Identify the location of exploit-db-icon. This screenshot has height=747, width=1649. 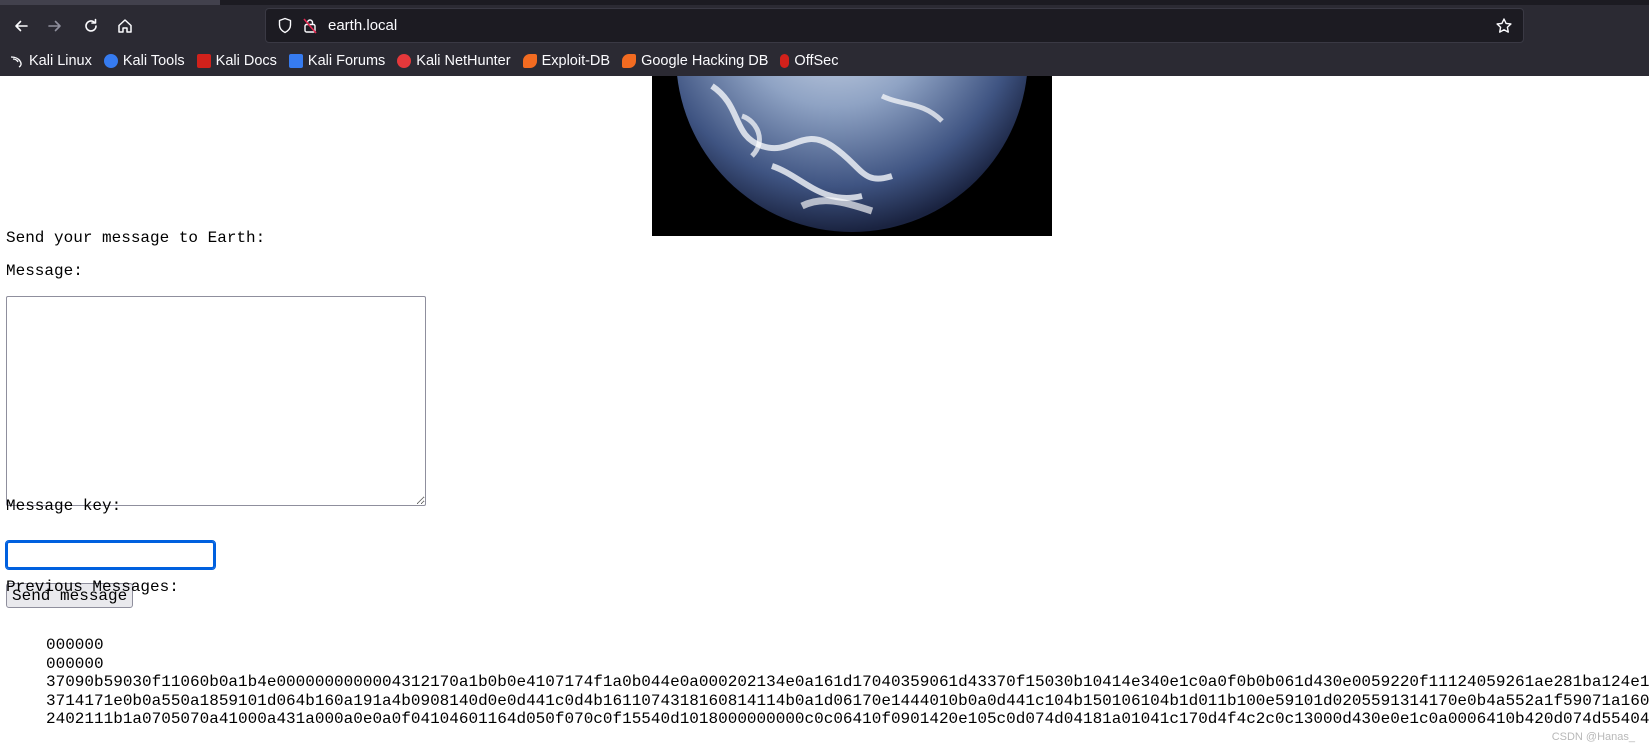
(529, 61).